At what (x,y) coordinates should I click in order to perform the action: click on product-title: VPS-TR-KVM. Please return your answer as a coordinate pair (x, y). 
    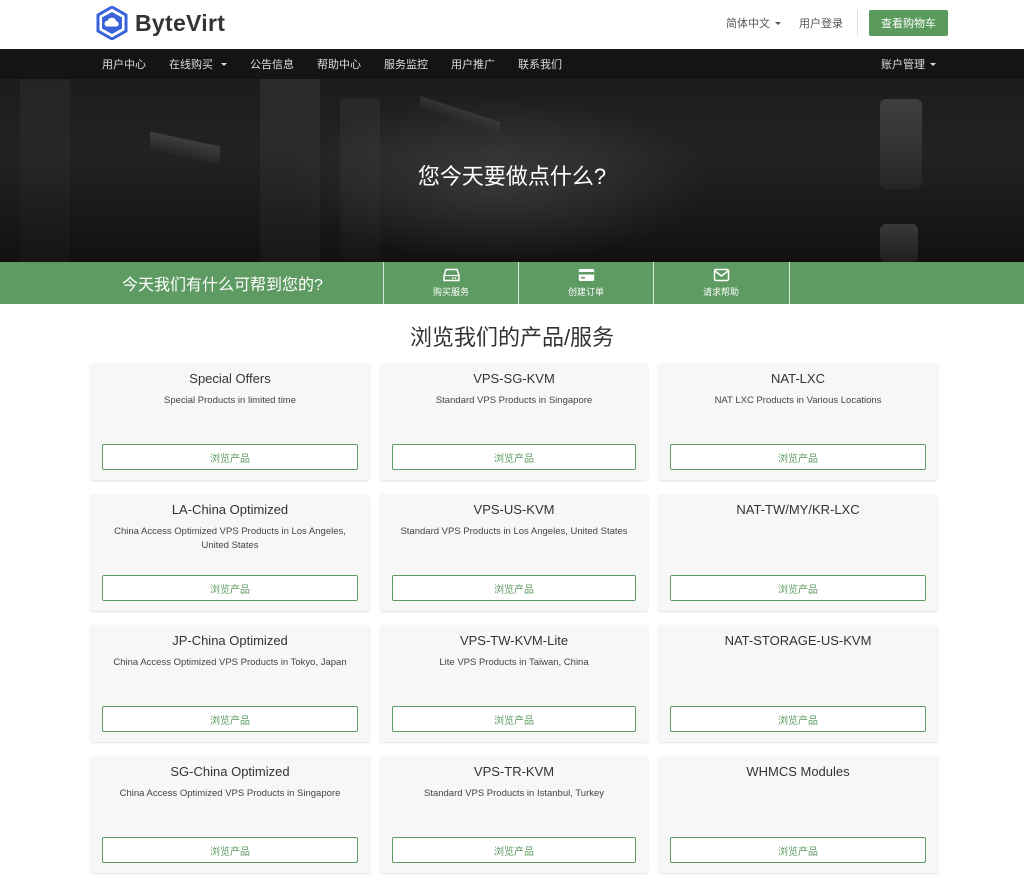
    Looking at the image, I should click on (514, 771).